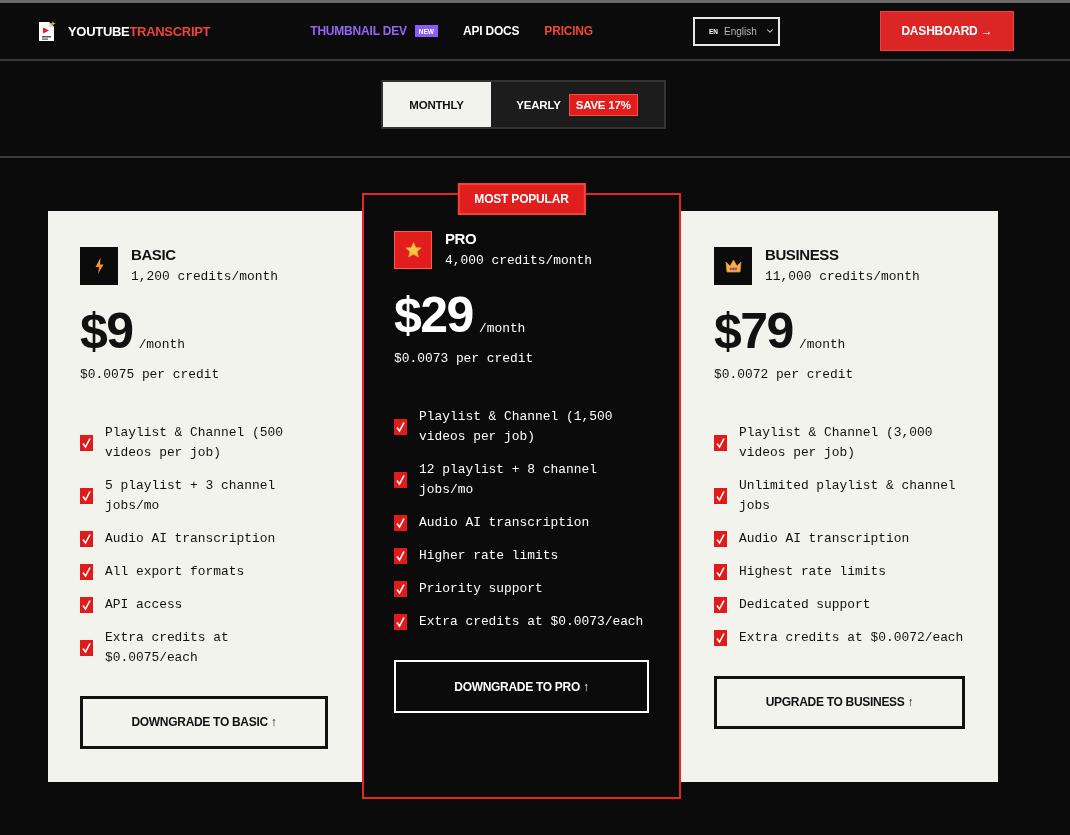 The image size is (1070, 835). I want to click on feature-text: Extra credits at $0.0075/each, so click(167, 647).